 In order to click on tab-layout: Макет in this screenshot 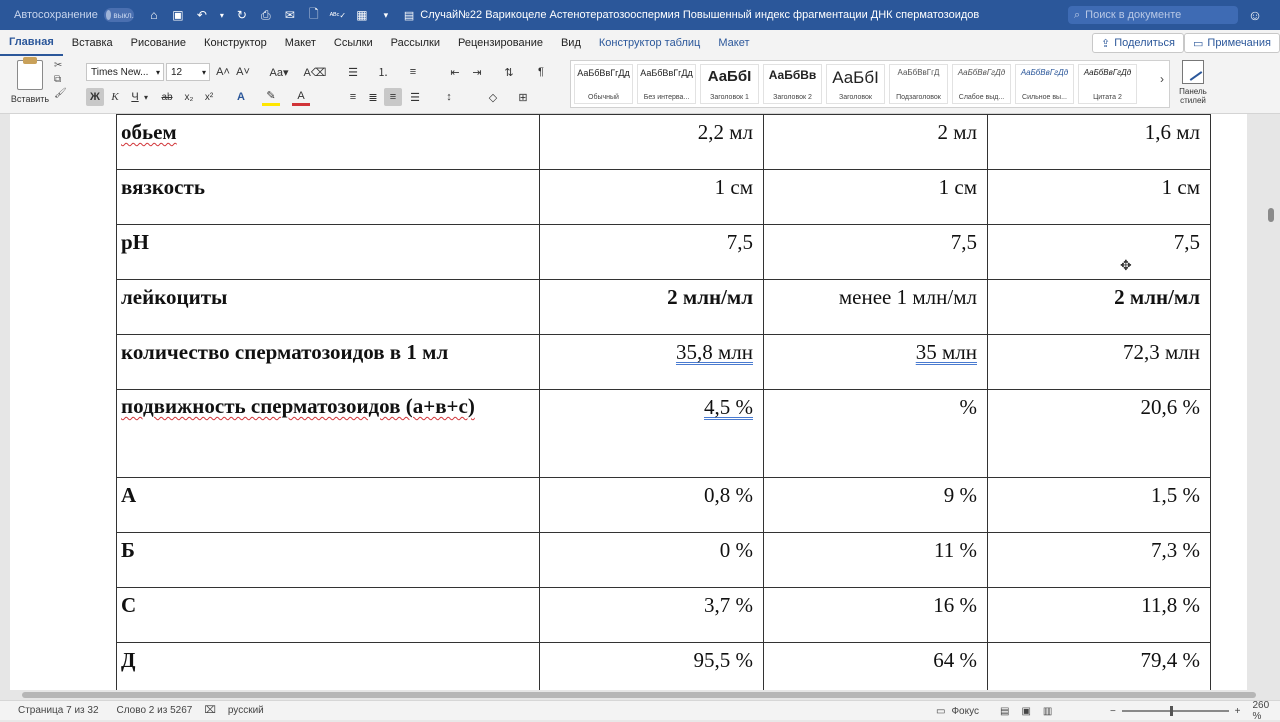, I will do `click(300, 43)`.